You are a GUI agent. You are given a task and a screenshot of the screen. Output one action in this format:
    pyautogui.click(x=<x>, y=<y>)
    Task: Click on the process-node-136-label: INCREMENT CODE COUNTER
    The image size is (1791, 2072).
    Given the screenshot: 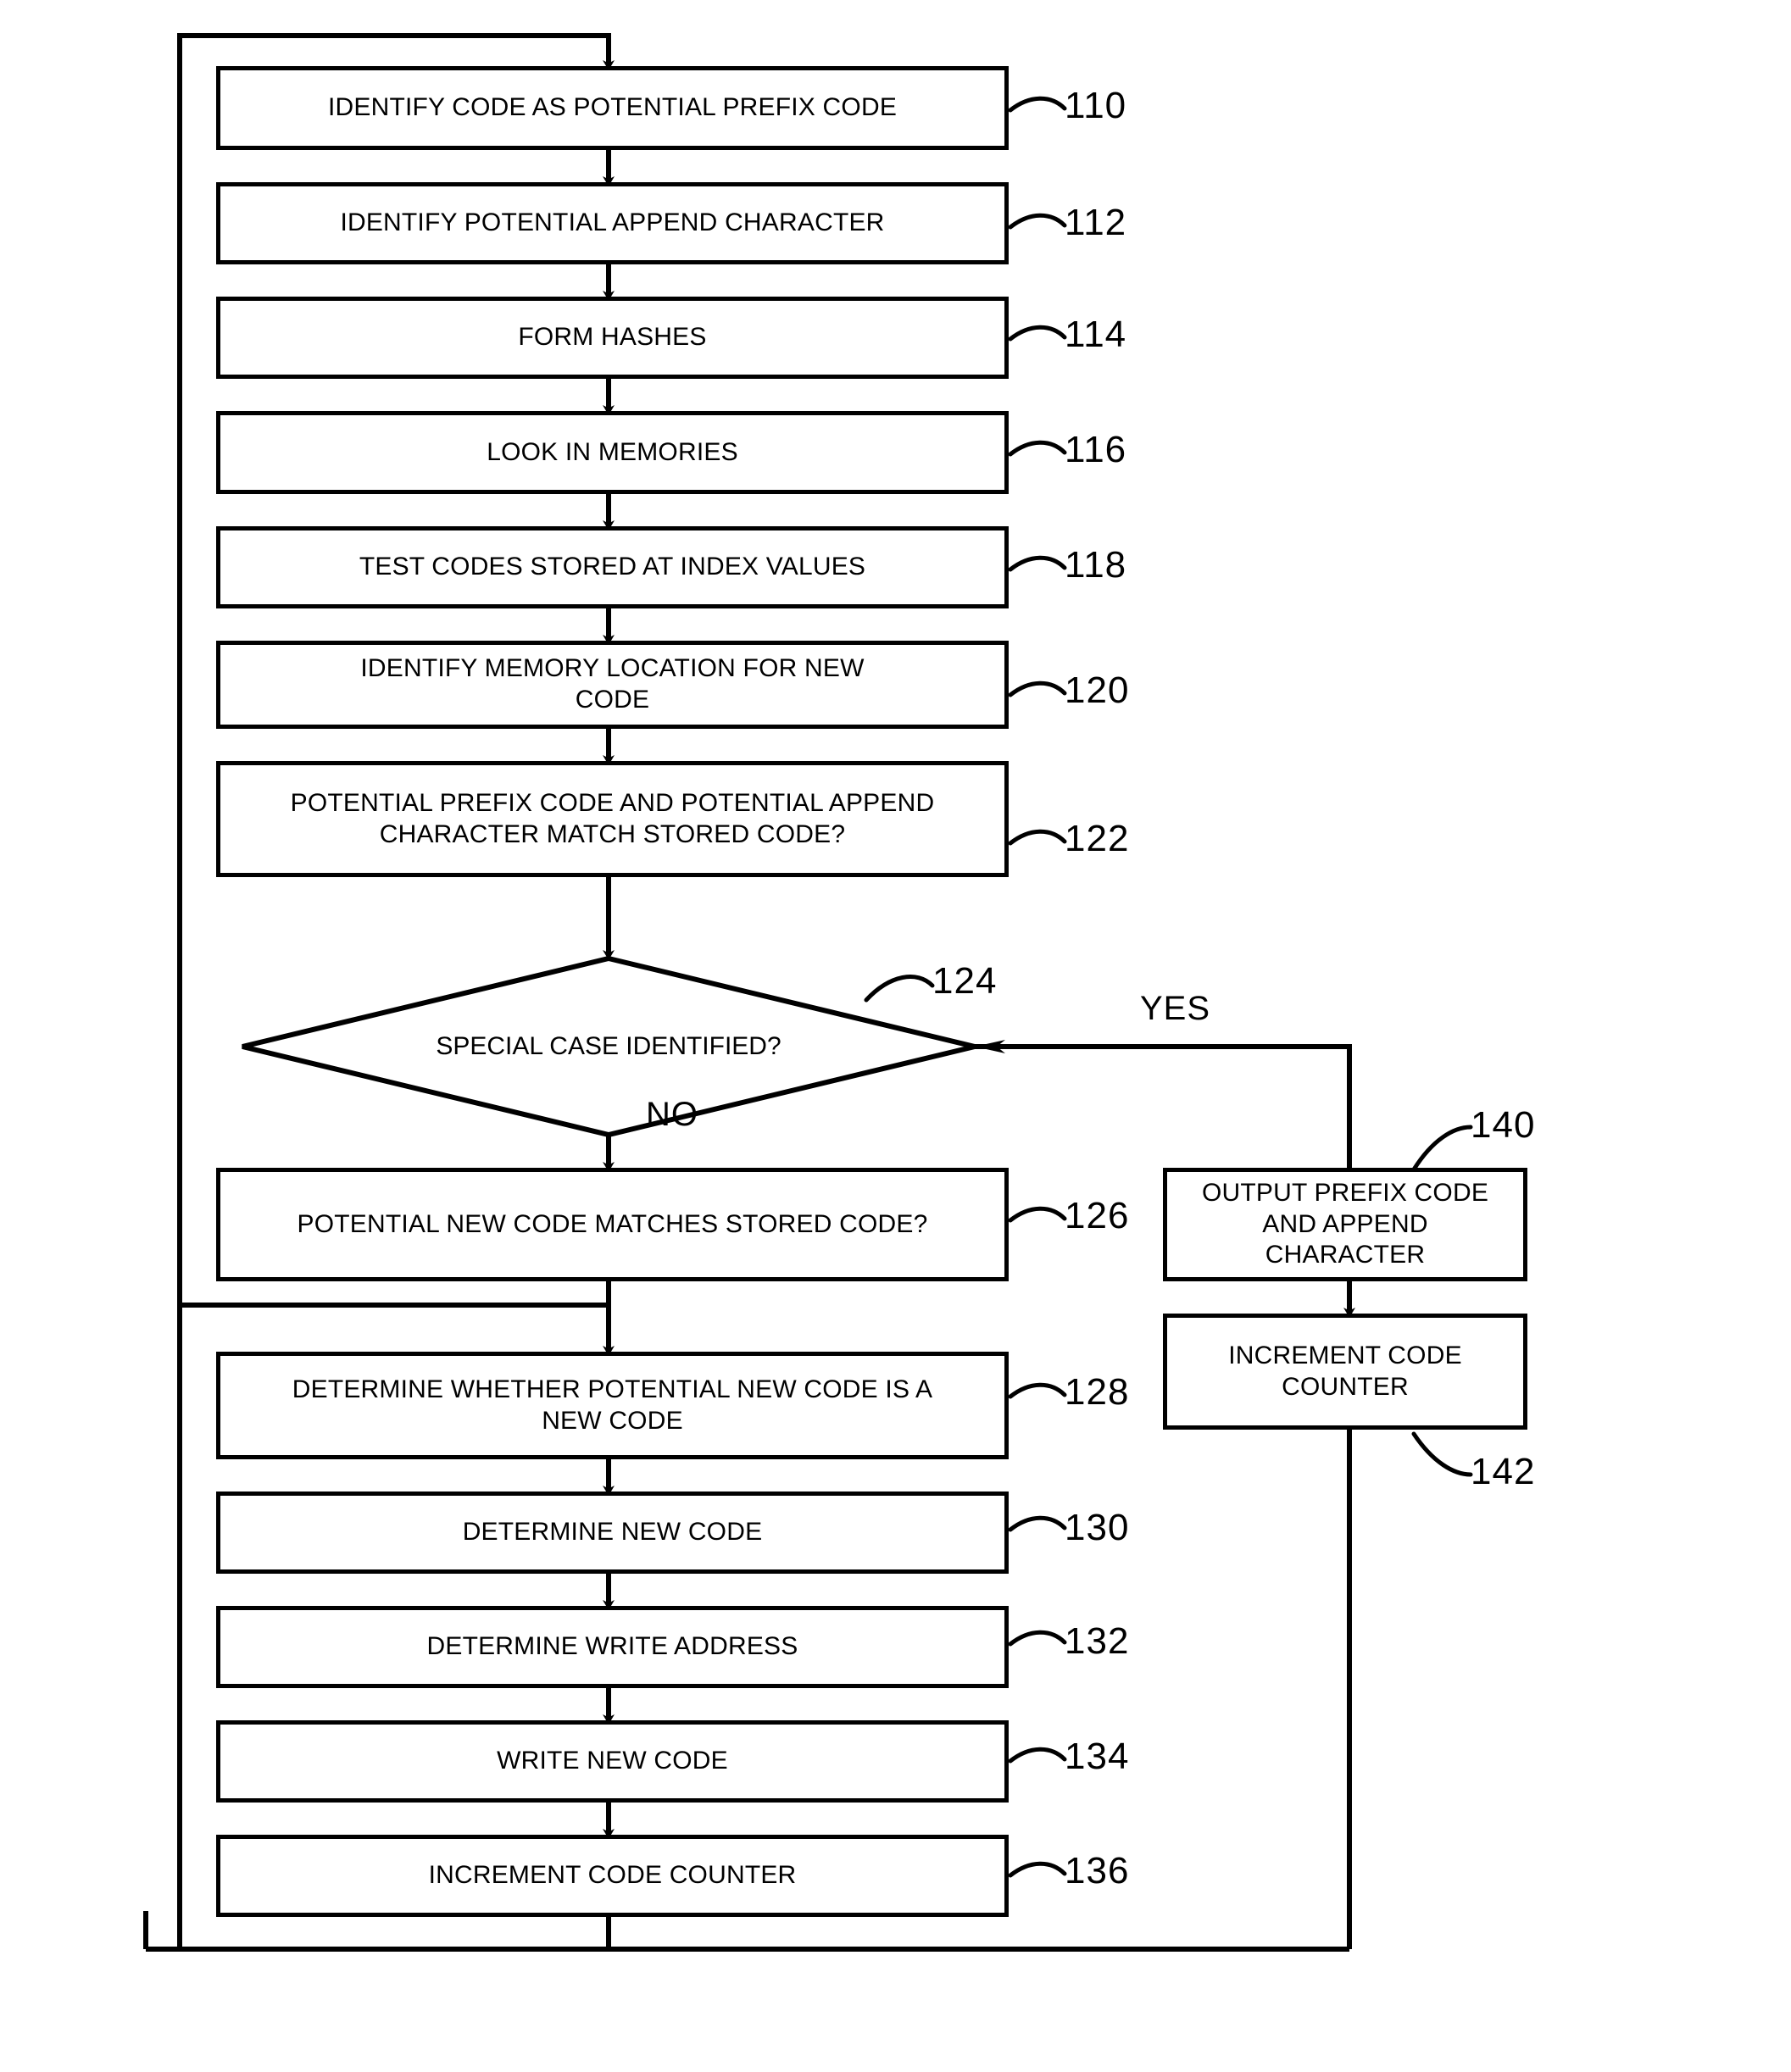 What is the action you would take?
    pyautogui.click(x=612, y=1875)
    